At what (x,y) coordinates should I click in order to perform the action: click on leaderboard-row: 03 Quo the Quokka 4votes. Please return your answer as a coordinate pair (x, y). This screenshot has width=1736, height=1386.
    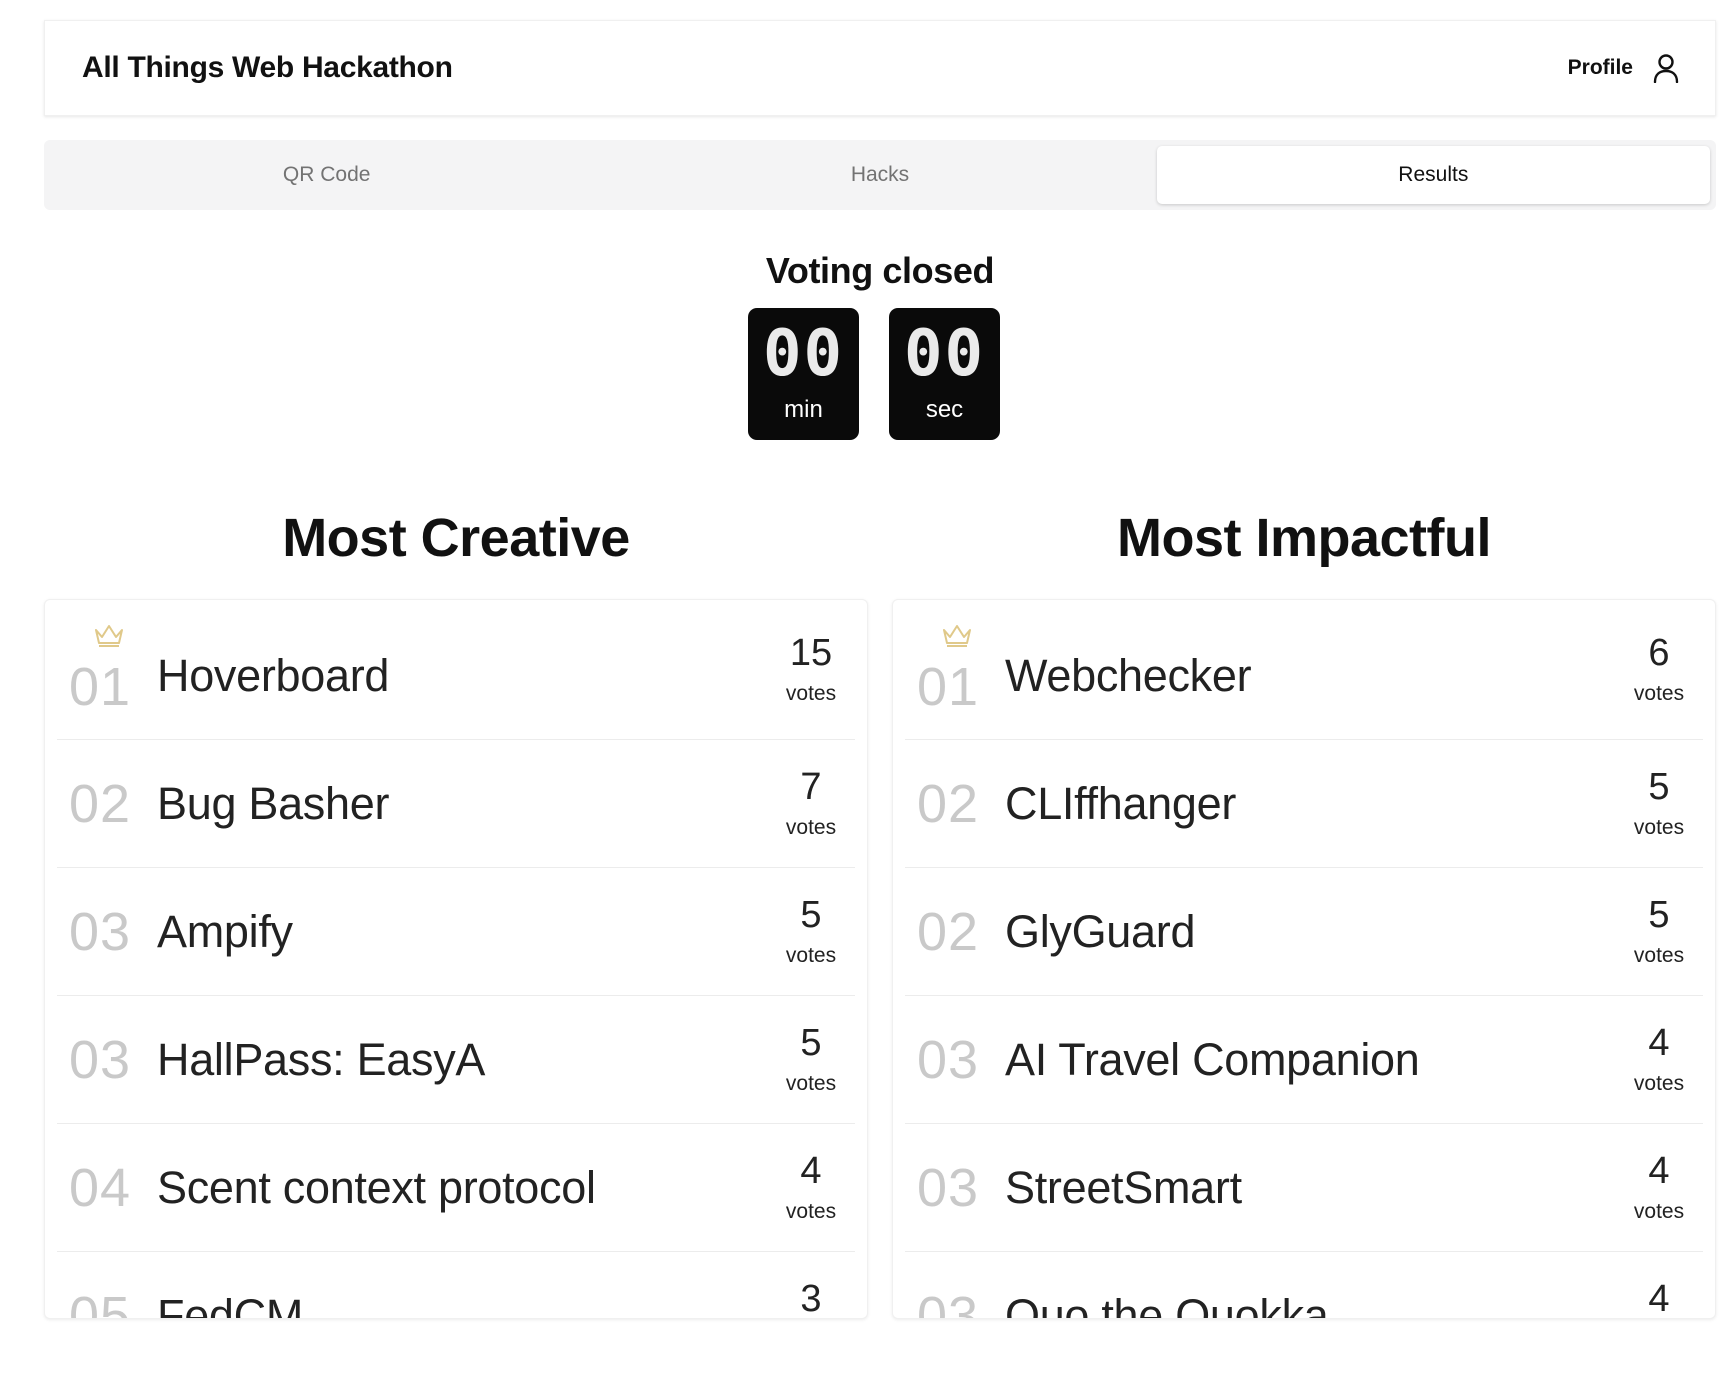
    Looking at the image, I should click on (1304, 1285).